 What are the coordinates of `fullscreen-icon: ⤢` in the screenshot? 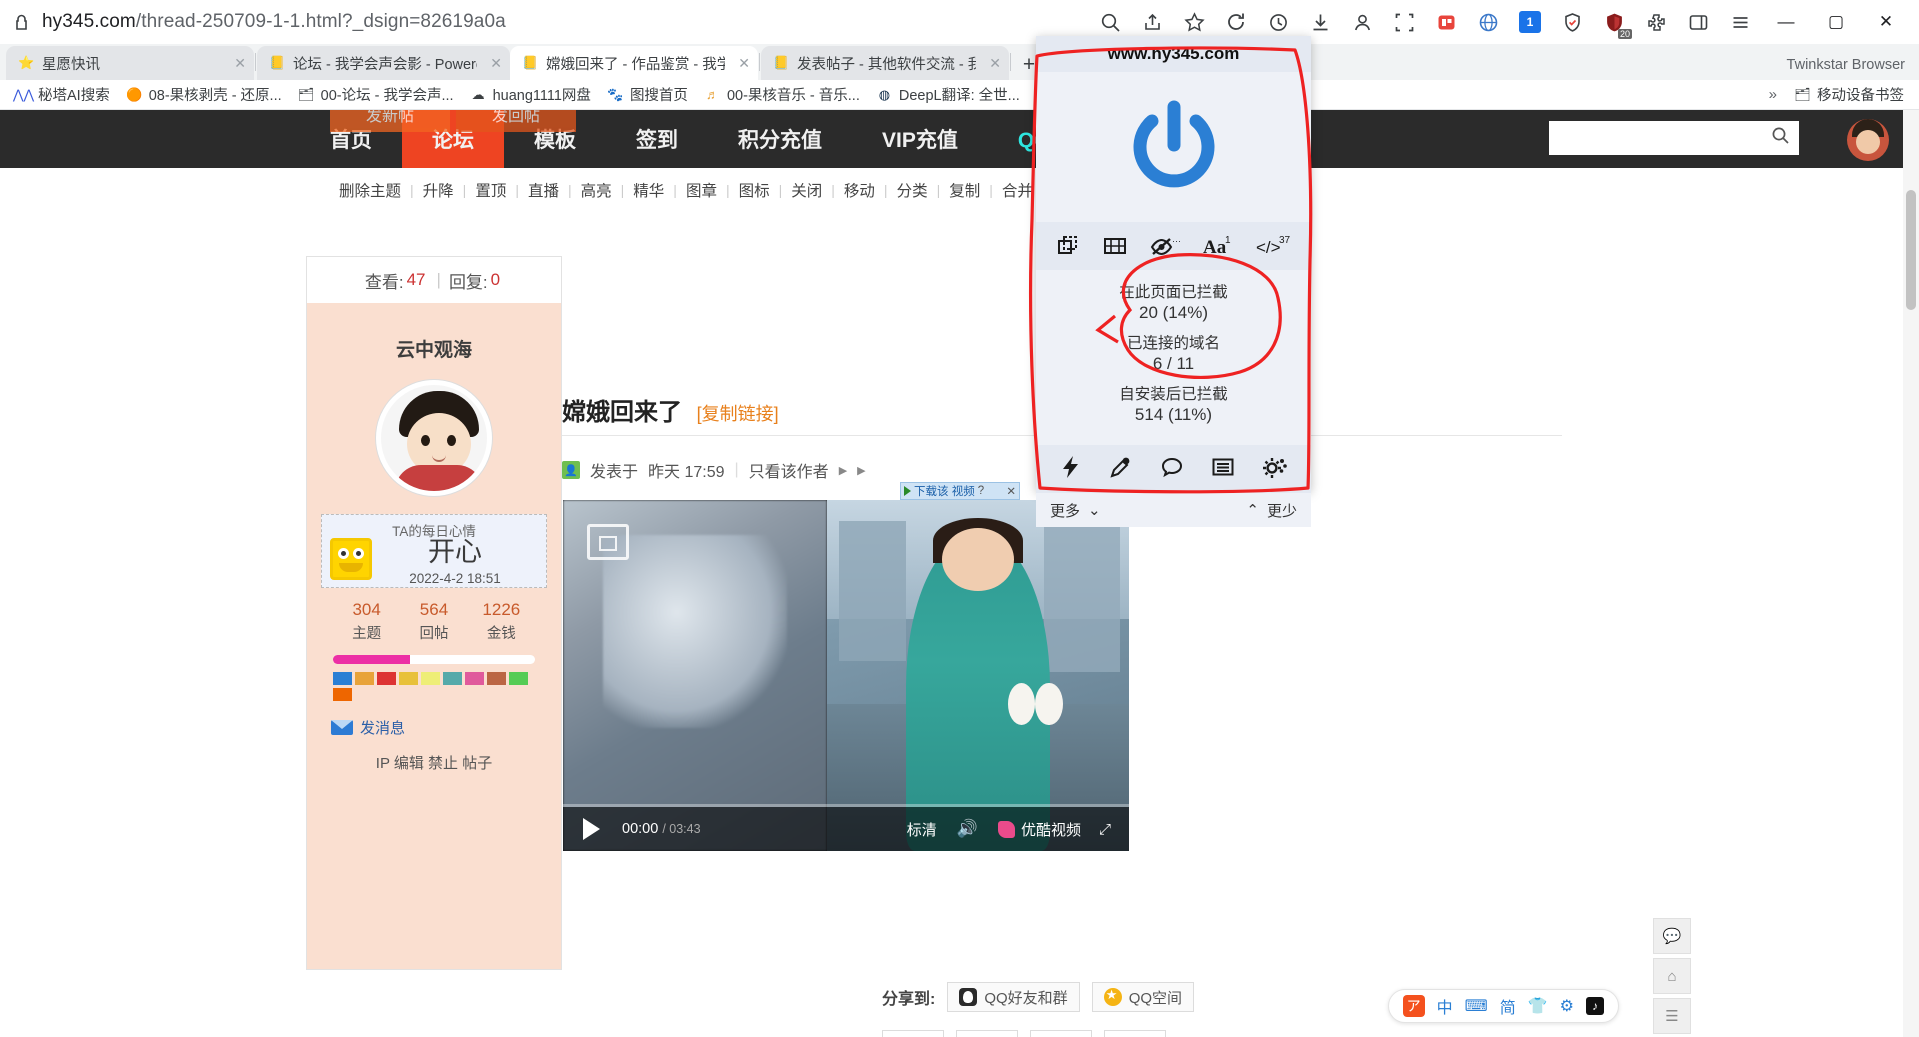 It's located at (1105, 829).